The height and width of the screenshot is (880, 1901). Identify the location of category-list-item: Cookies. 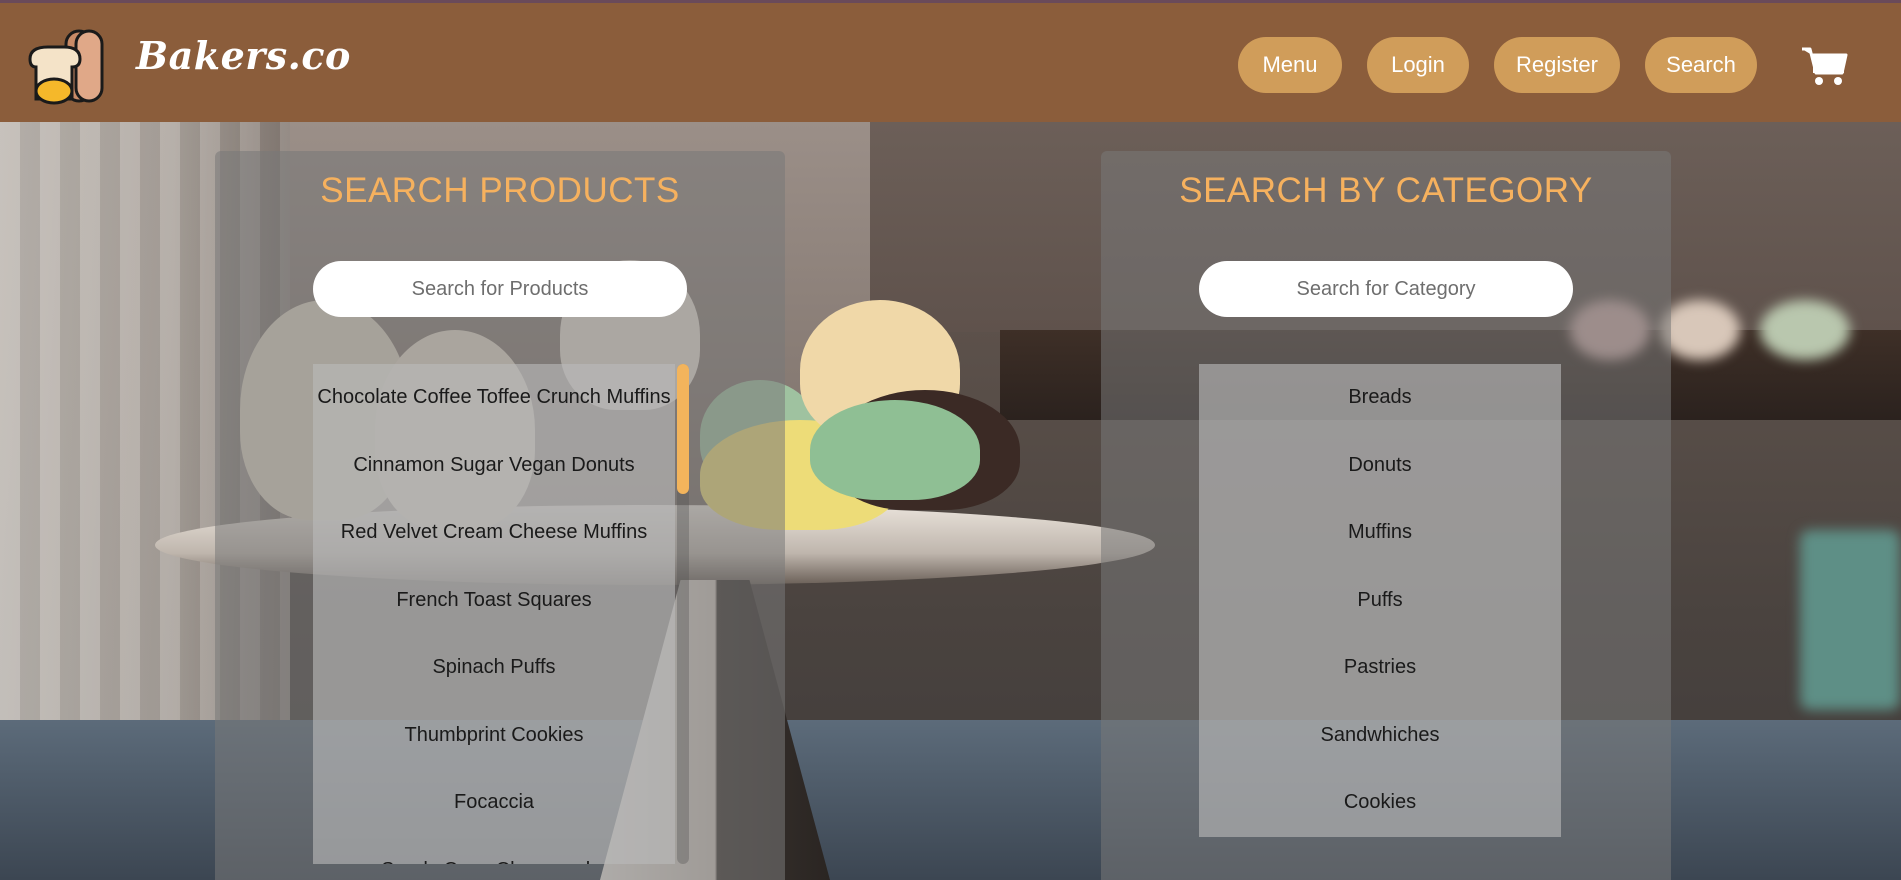
(1380, 803).